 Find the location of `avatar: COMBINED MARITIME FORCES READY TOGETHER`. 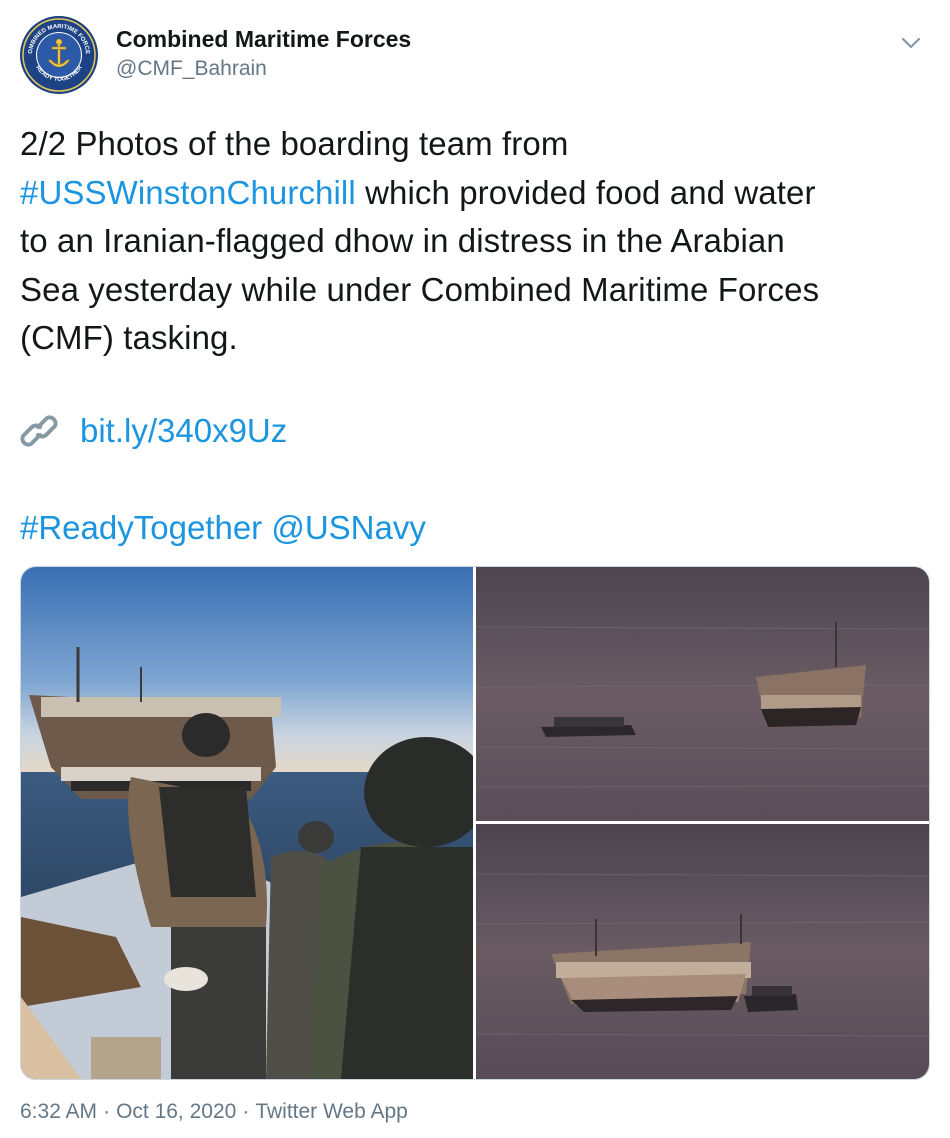

avatar: COMBINED MARITIME FORCES READY TOGETHER is located at coordinates (59, 55).